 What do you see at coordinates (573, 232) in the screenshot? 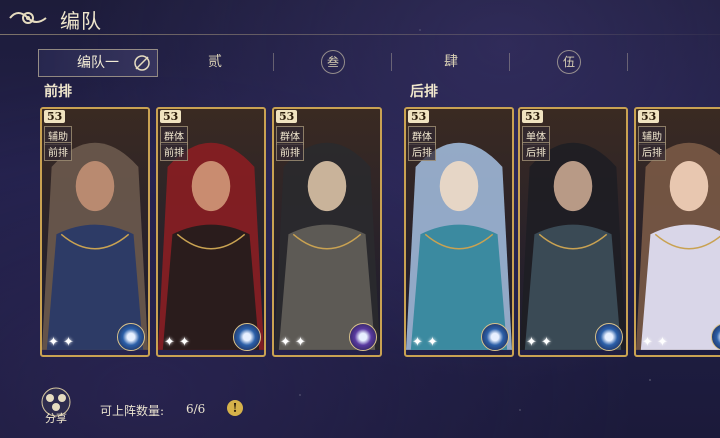
I see `character-card: 53 单体 后排 ✦ ✦` at bounding box center [573, 232].